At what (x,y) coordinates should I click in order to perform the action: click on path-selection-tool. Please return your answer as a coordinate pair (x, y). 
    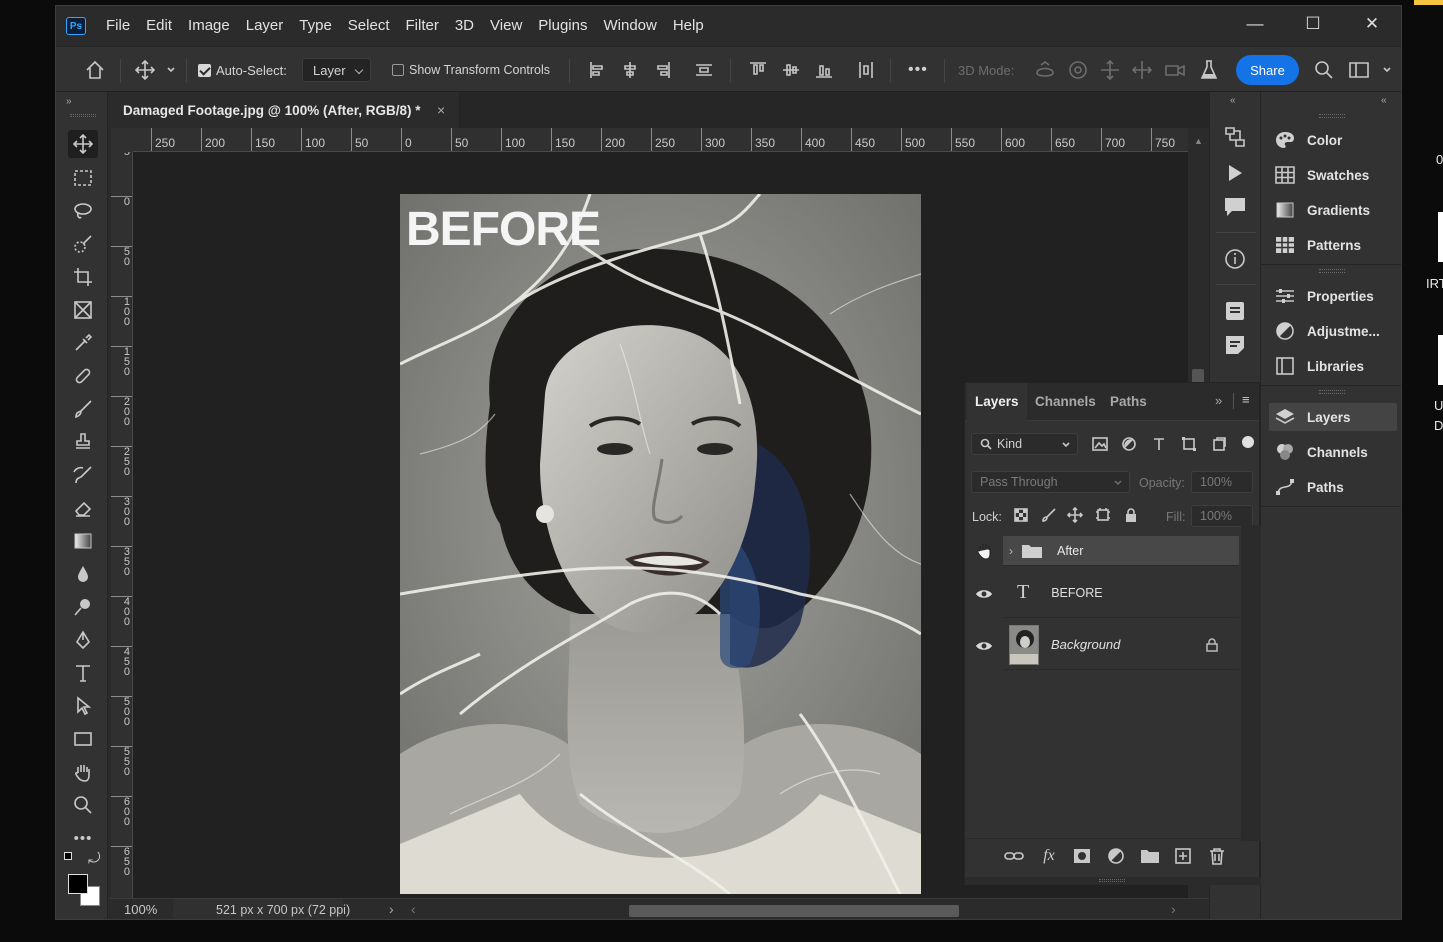
    Looking at the image, I should click on (83, 706).